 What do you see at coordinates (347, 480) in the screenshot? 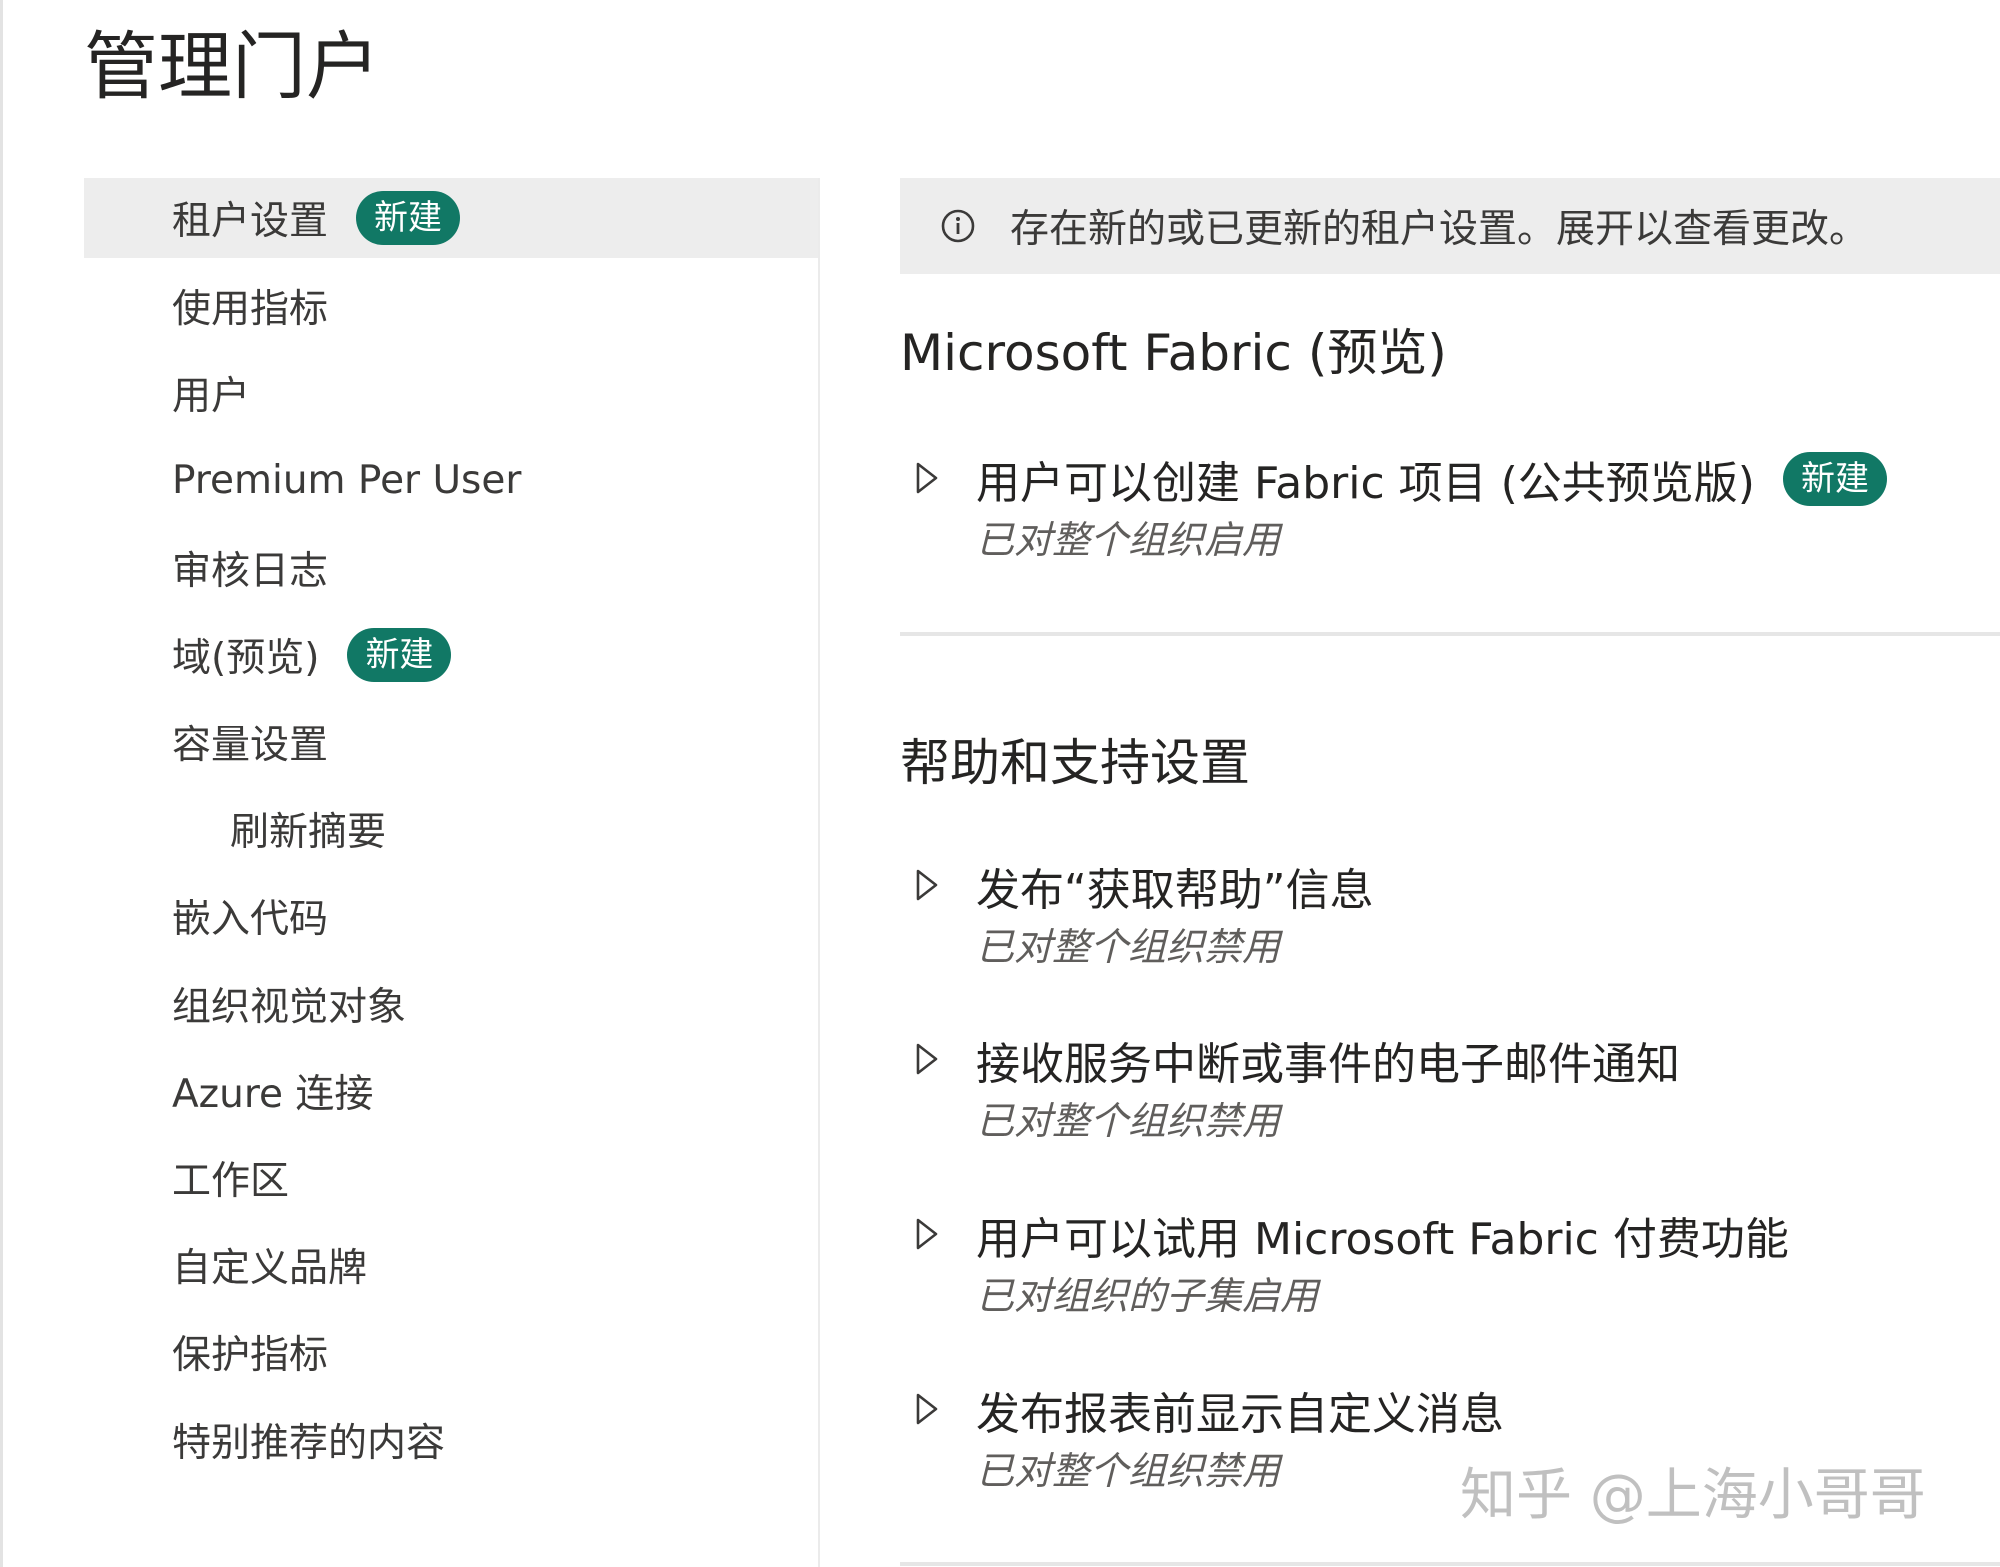
I see `nav-item-label: Premium Per User` at bounding box center [347, 480].